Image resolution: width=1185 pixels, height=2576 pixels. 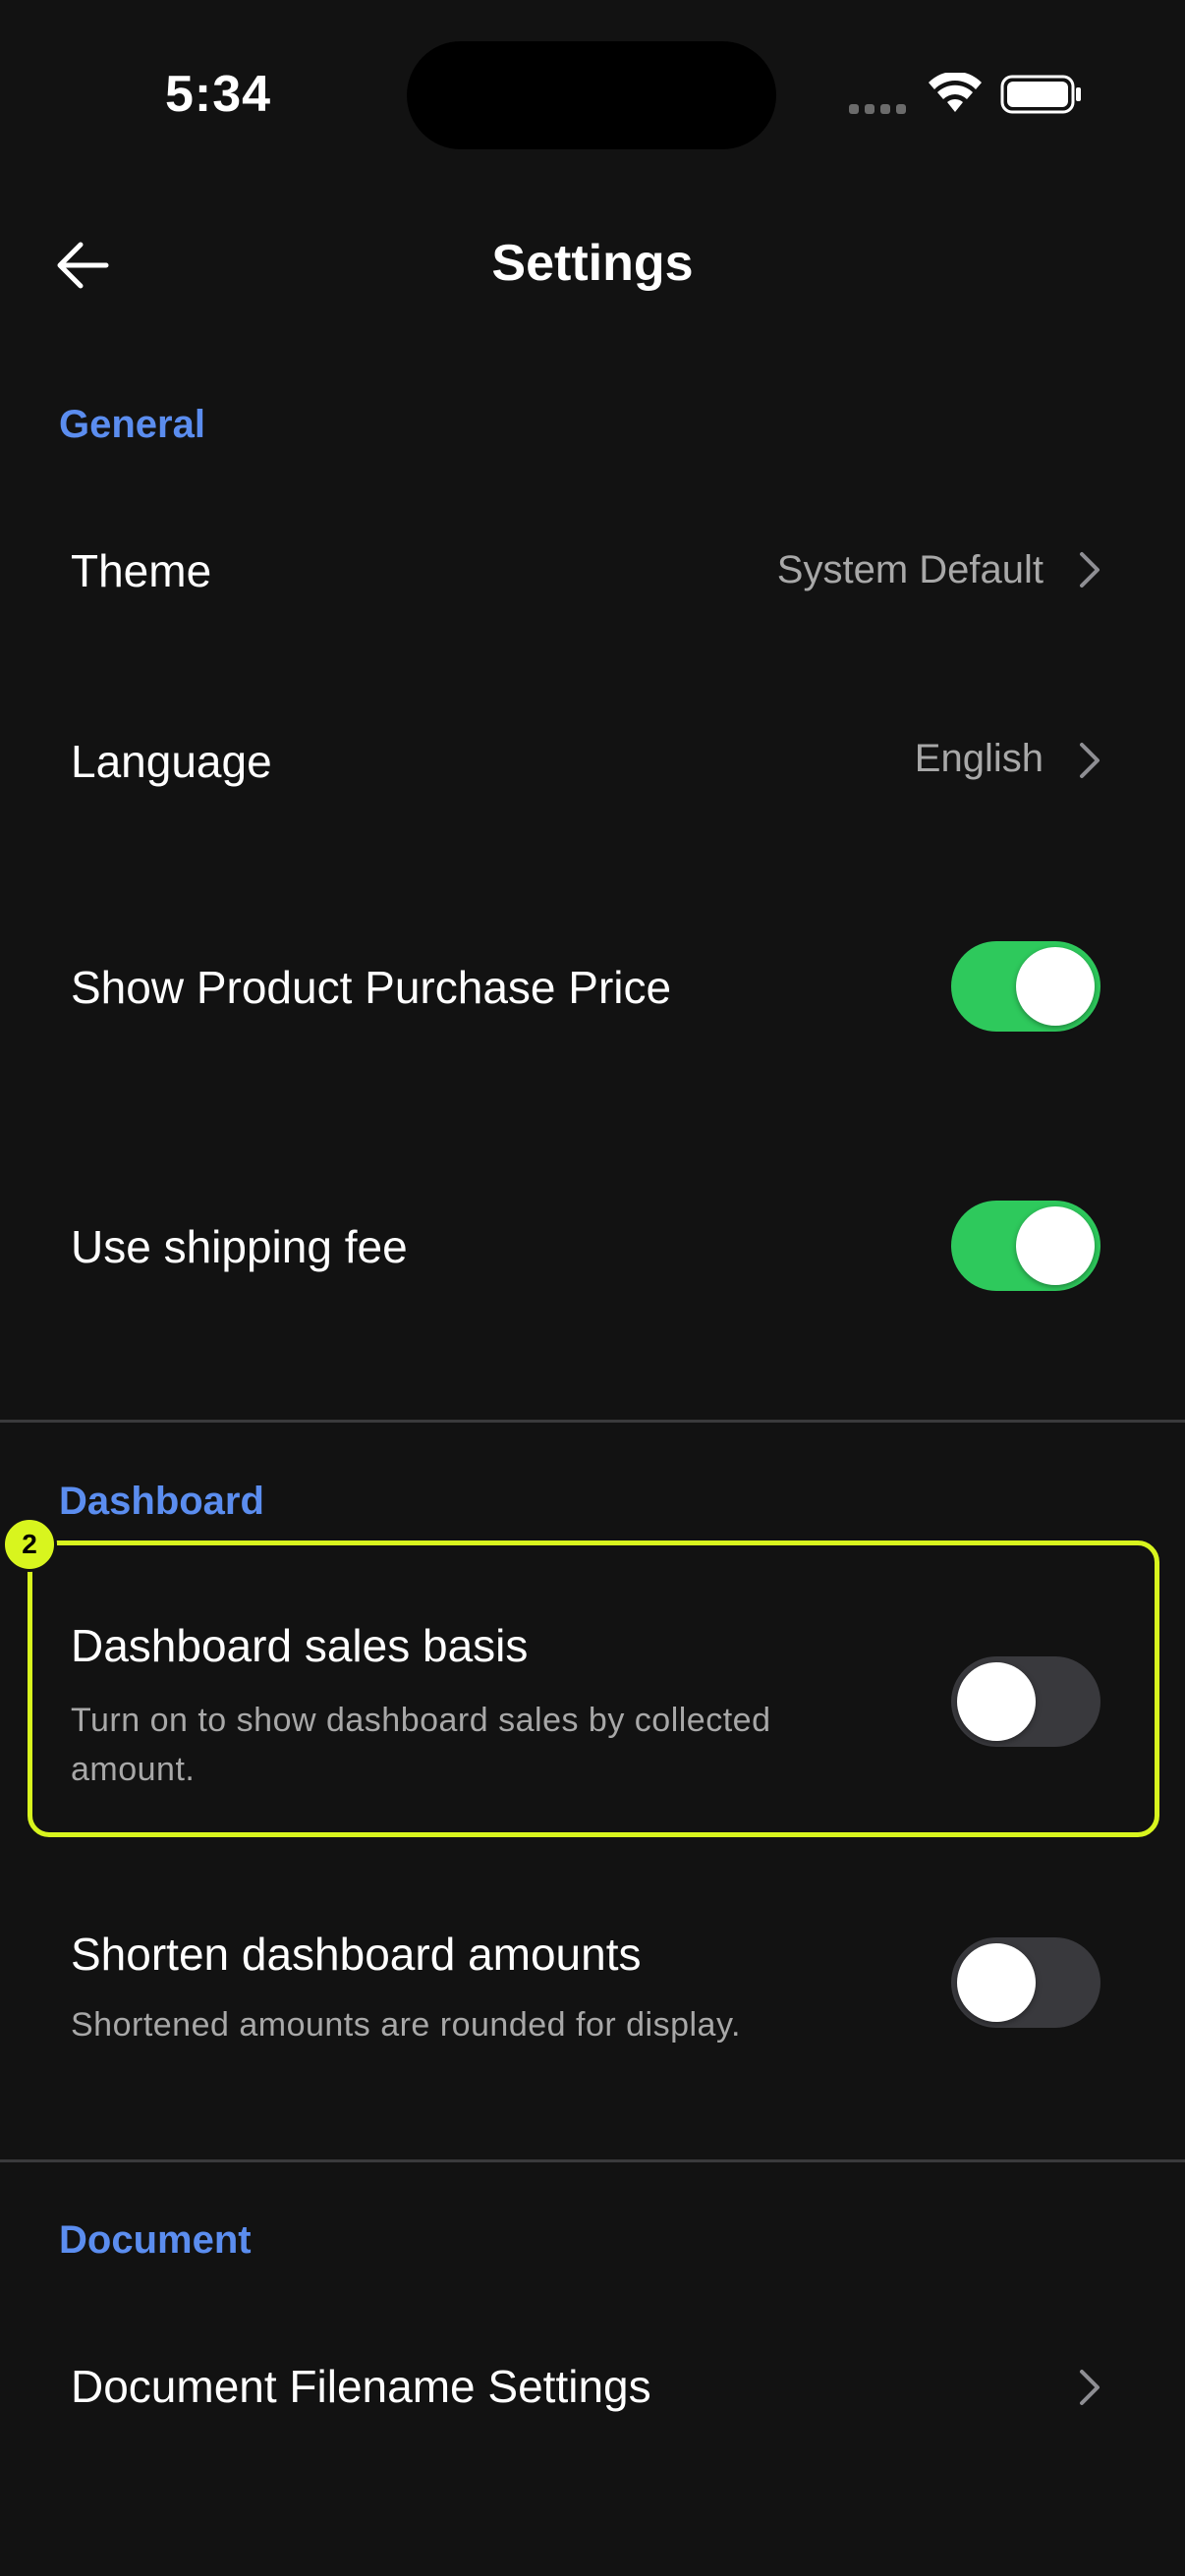 I want to click on language-row: Language English, so click(x=592, y=760).